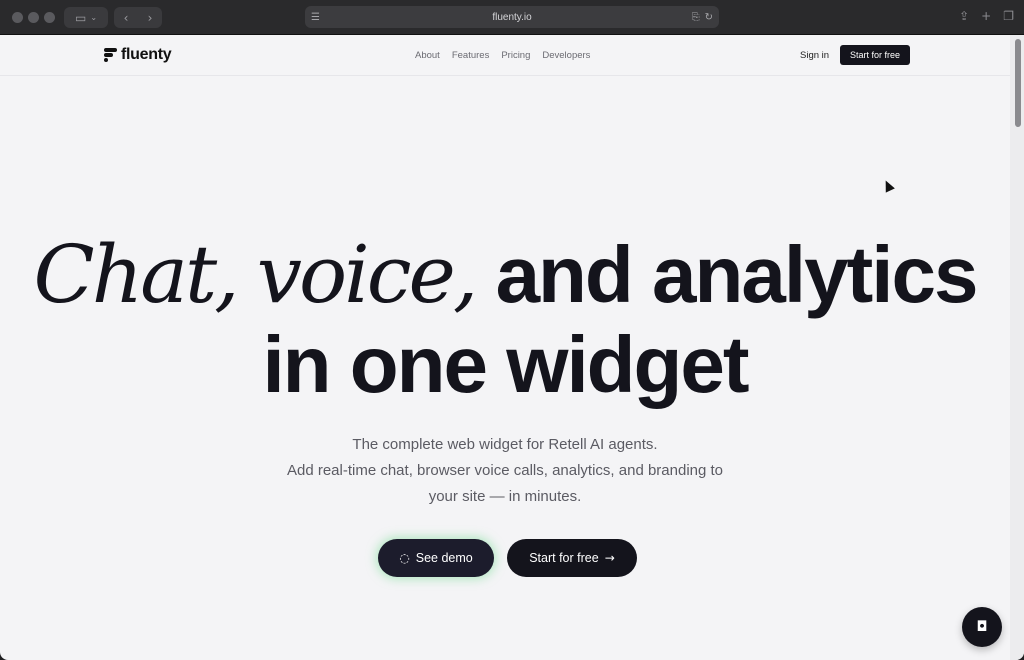 The height and width of the screenshot is (660, 1024). What do you see at coordinates (1008, 16) in the screenshot?
I see `tab-overview-icon: ❐` at bounding box center [1008, 16].